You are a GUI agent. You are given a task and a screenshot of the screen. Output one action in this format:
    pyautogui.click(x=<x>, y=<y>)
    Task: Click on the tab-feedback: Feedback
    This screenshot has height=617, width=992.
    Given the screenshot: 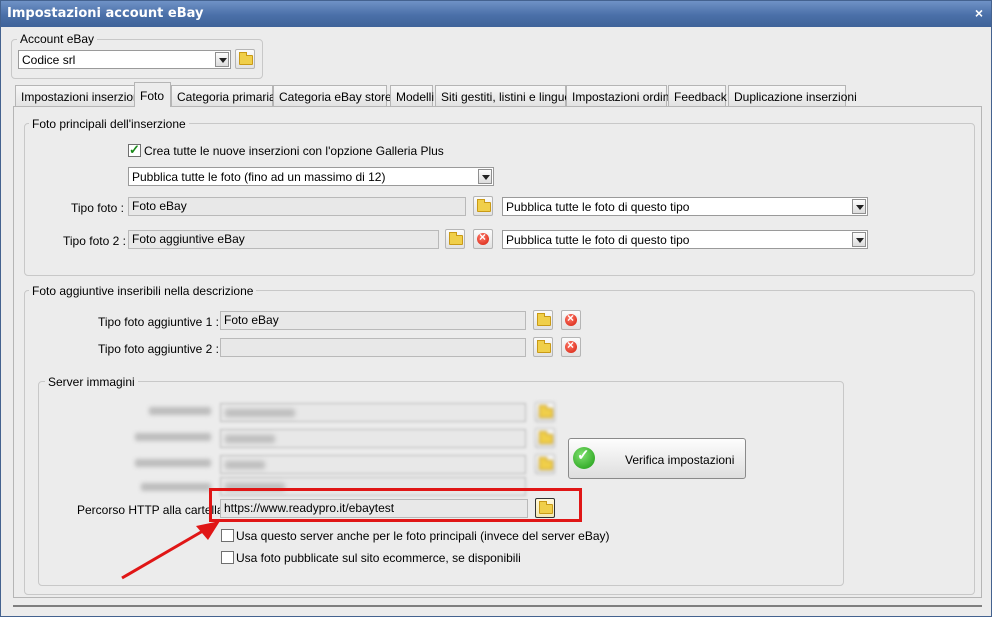 What is the action you would take?
    pyautogui.click(x=697, y=95)
    